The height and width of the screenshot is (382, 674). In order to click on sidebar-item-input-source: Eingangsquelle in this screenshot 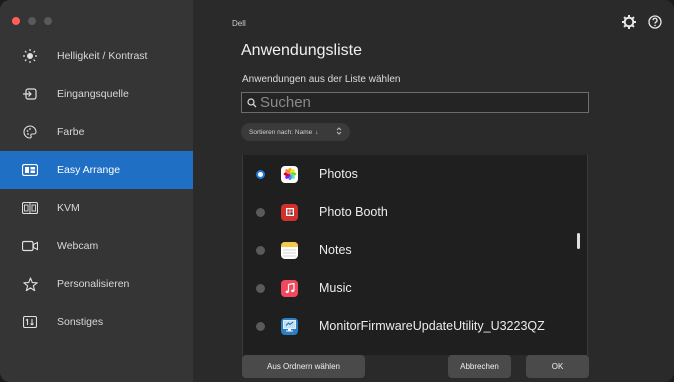, I will do `click(96, 94)`.